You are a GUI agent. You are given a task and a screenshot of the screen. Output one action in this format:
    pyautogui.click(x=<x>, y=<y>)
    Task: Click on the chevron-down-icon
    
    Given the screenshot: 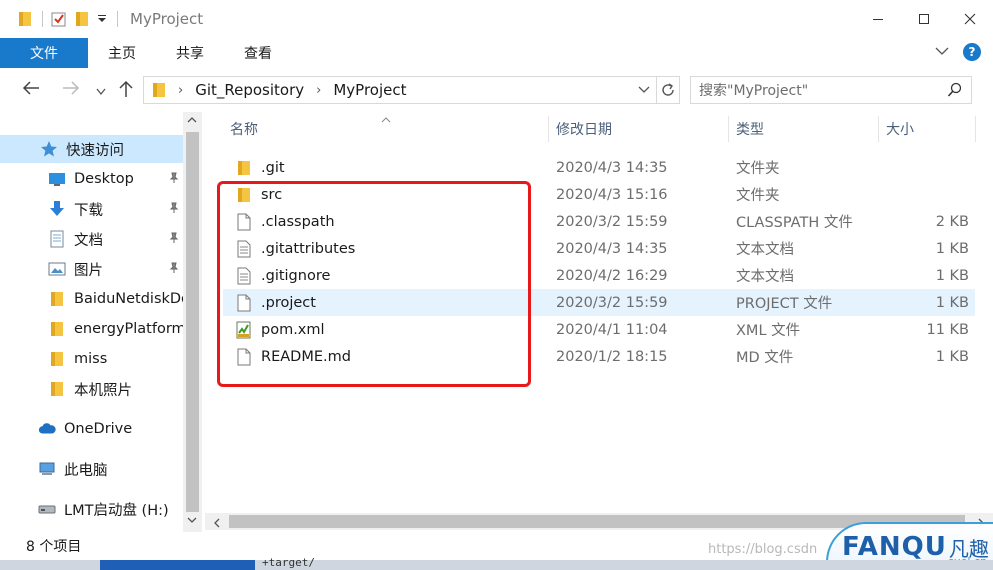 What is the action you would take?
    pyautogui.click(x=101, y=92)
    